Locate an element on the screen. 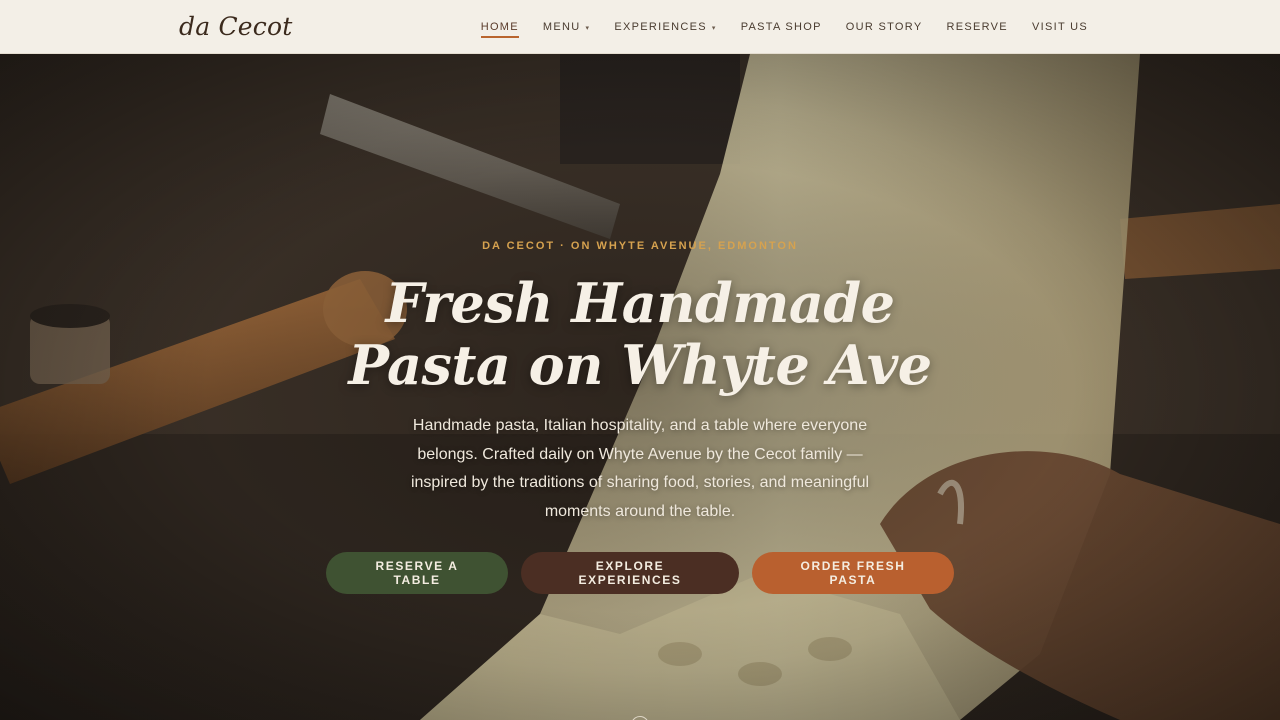 The image size is (1280, 720). explore-experiences-button: EXPLORE EXPERIENCES is located at coordinates (630, 573).